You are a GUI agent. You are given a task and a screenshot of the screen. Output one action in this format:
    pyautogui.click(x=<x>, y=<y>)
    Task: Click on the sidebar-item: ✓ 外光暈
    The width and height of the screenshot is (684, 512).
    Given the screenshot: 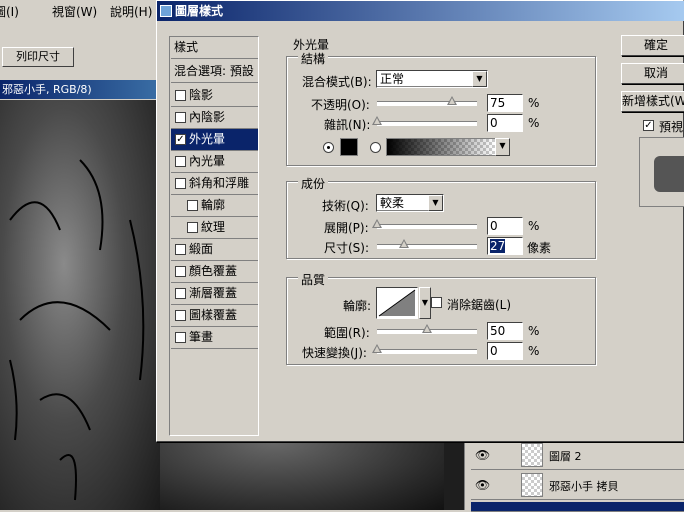 What is the action you would take?
    pyautogui.click(x=214, y=140)
    